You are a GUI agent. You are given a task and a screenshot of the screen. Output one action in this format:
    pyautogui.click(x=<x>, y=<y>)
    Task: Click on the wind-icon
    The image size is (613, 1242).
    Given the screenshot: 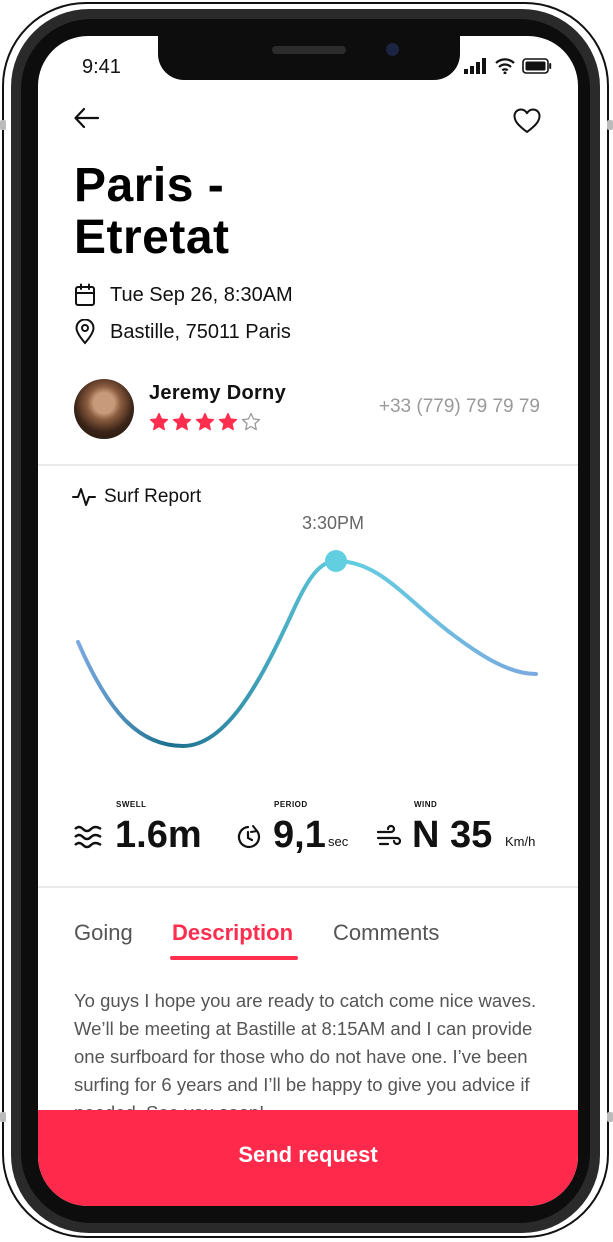 What is the action you would take?
    pyautogui.click(x=389, y=839)
    